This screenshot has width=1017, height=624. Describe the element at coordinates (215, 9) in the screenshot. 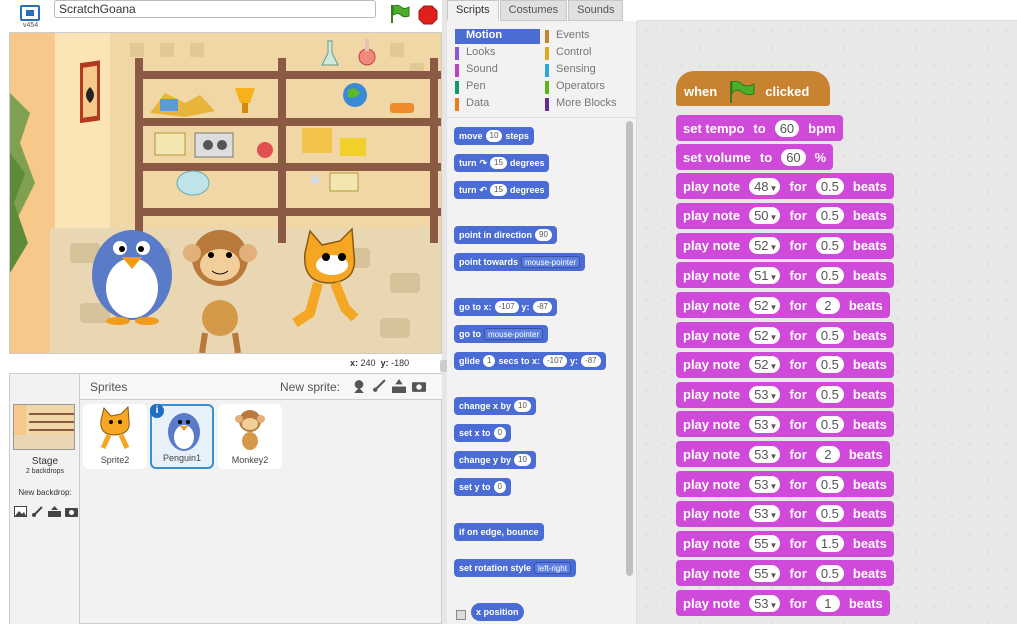

I see `project-title-input: ScratchGoana` at that location.